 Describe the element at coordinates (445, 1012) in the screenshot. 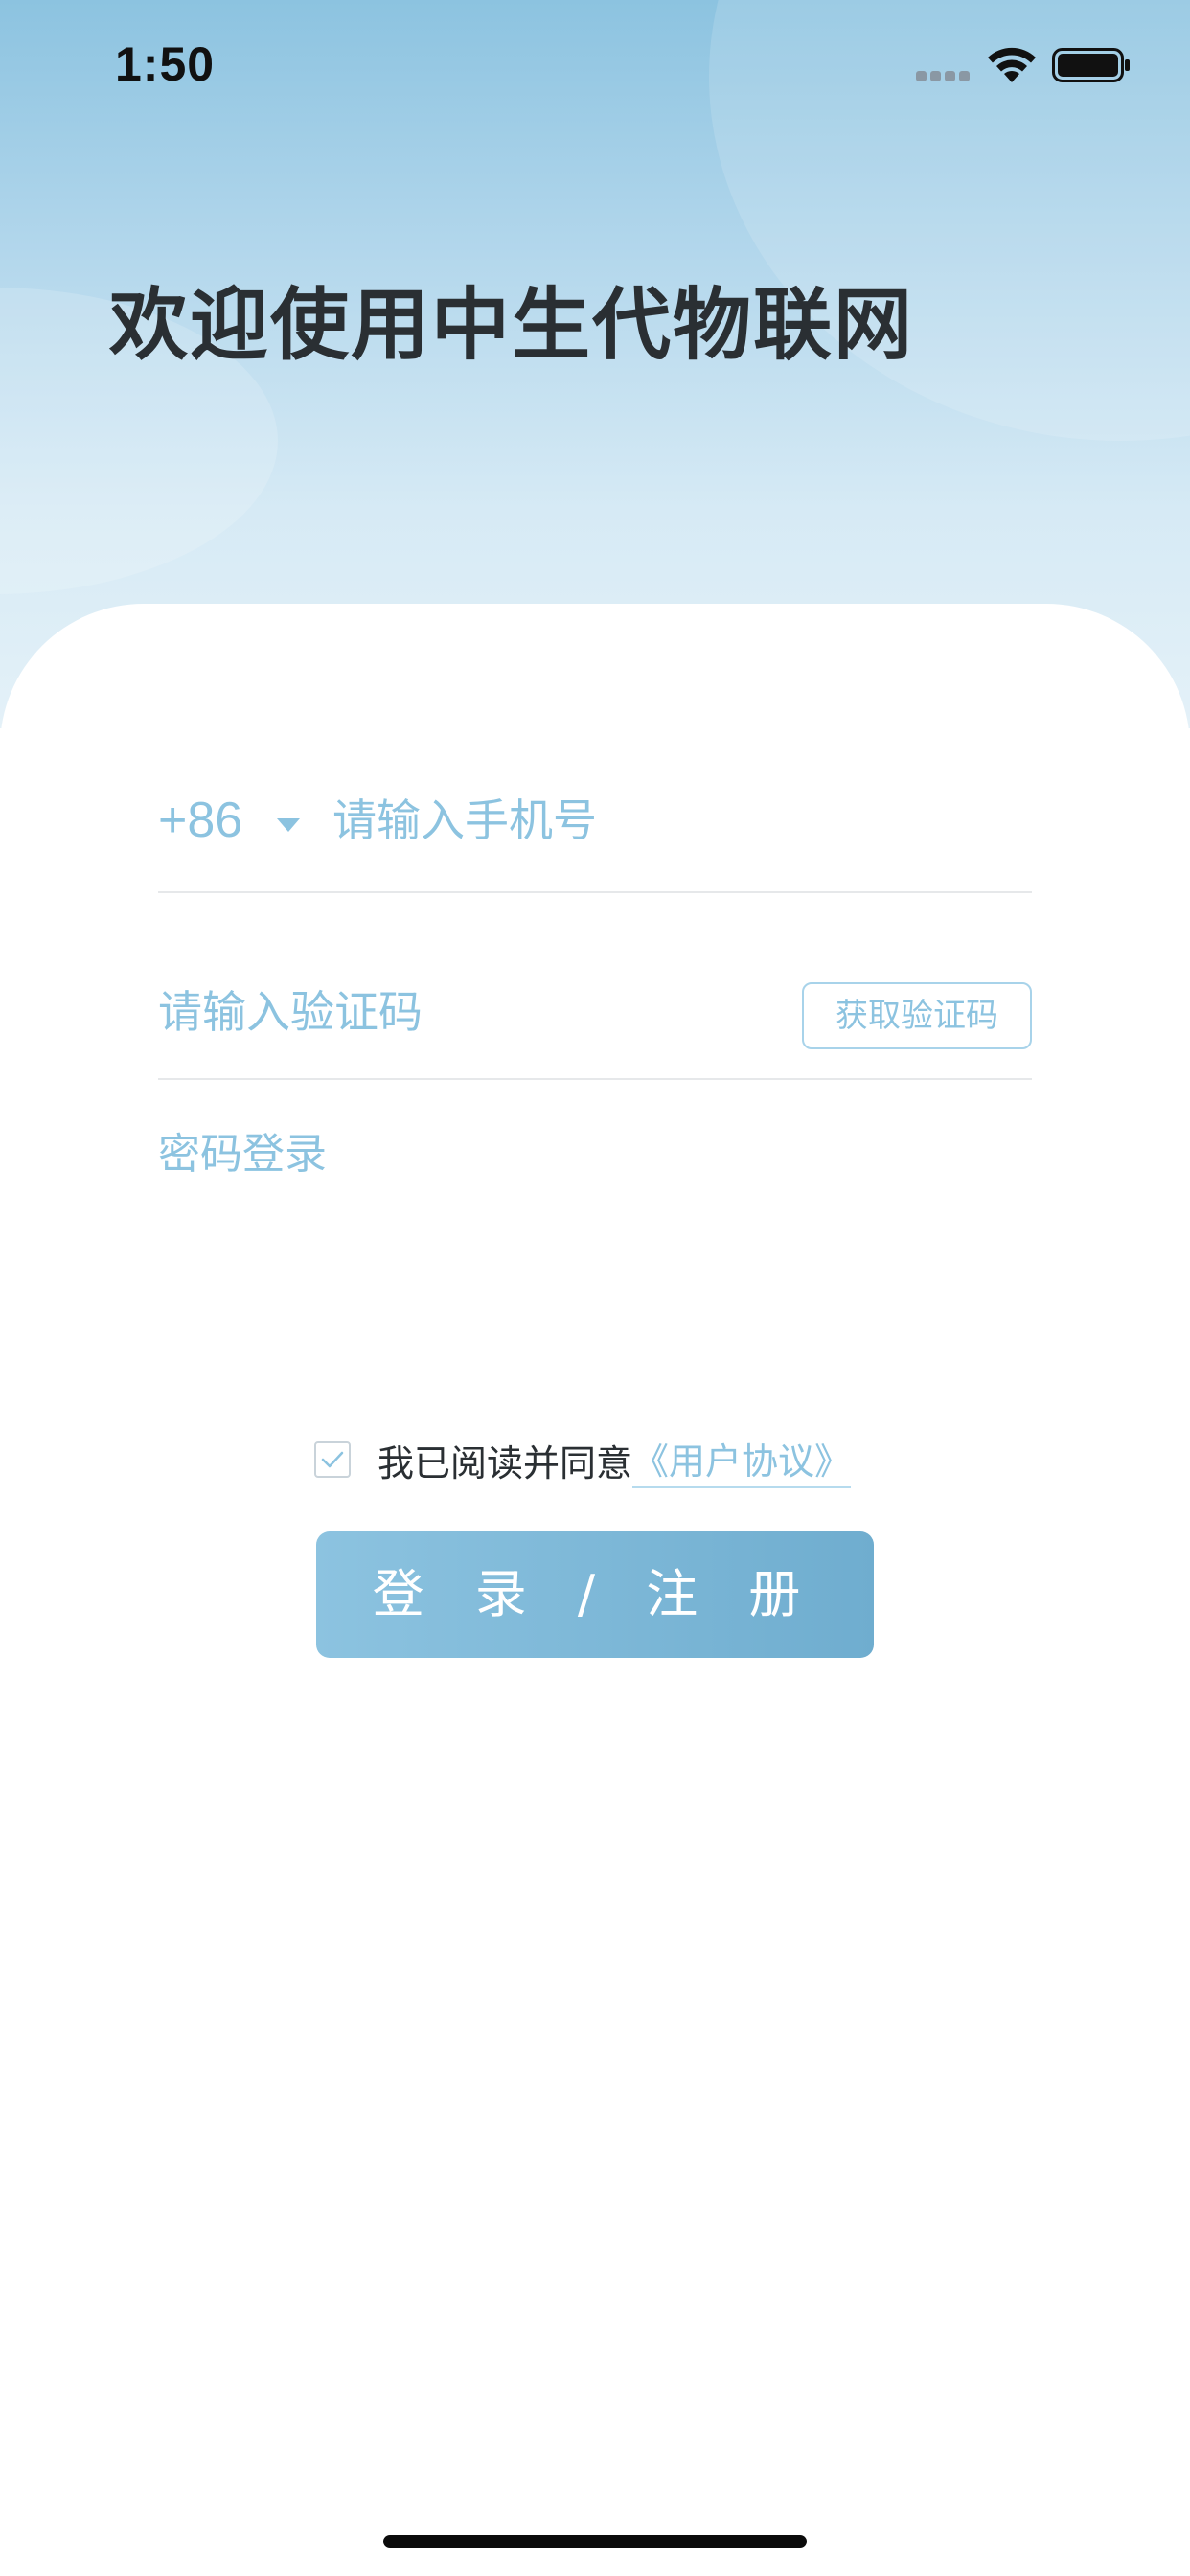

I see `verification-code-input` at that location.